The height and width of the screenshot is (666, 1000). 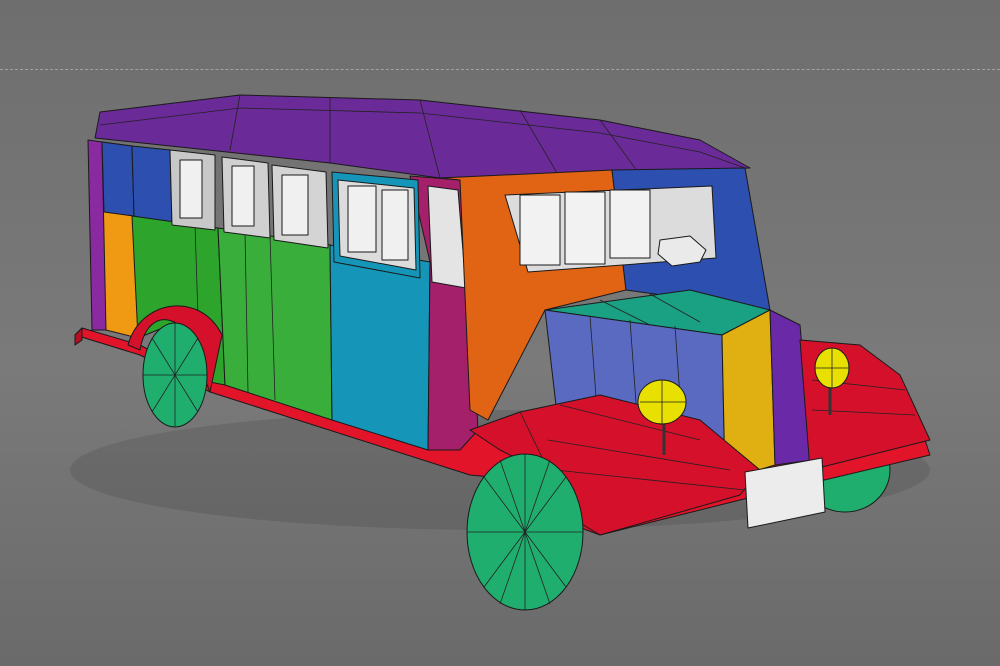 I want to click on front-wheel, so click(x=525, y=532).